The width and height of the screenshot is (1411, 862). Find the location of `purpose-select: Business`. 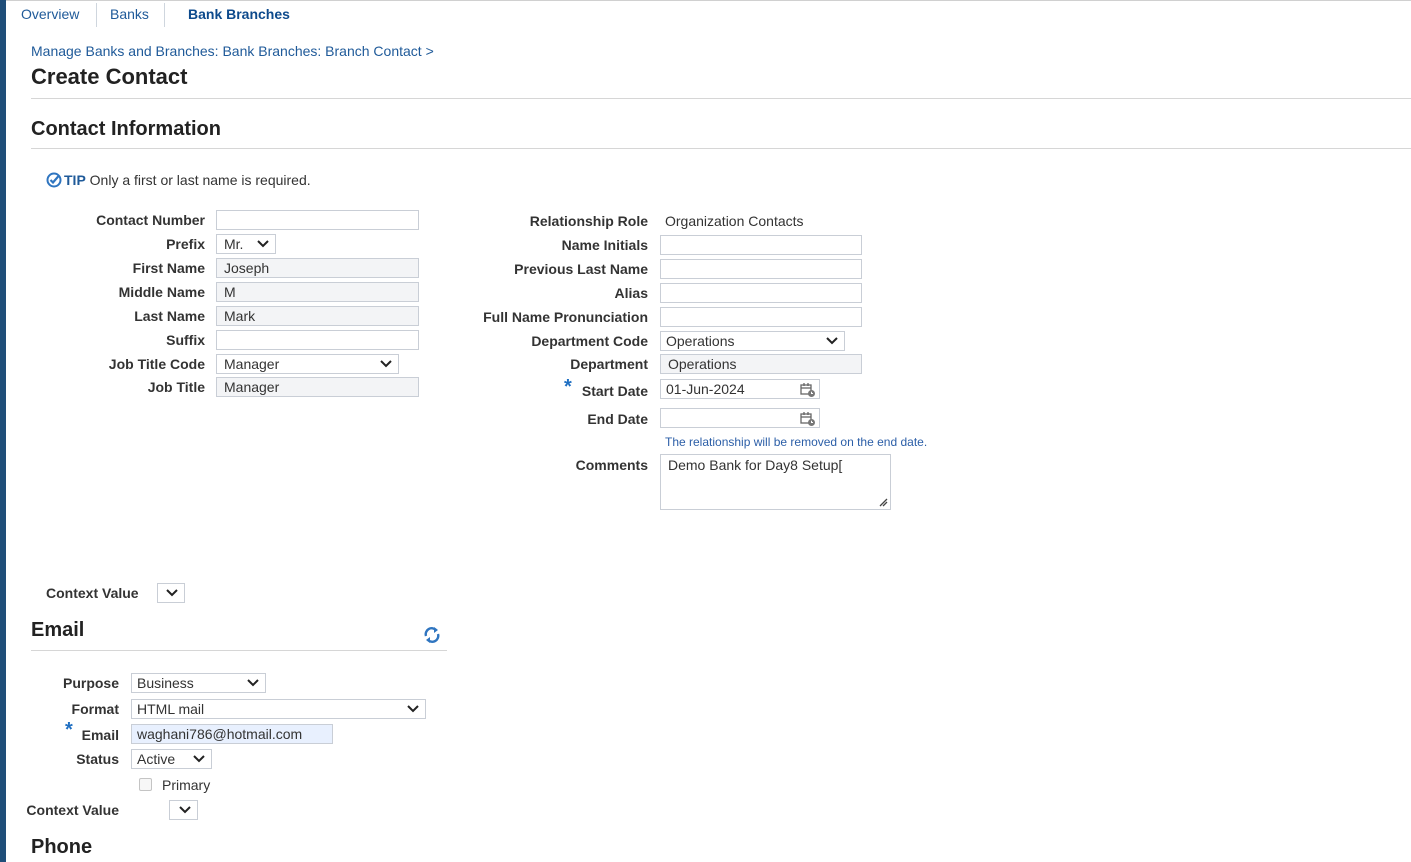

purpose-select: Business is located at coordinates (198, 683).